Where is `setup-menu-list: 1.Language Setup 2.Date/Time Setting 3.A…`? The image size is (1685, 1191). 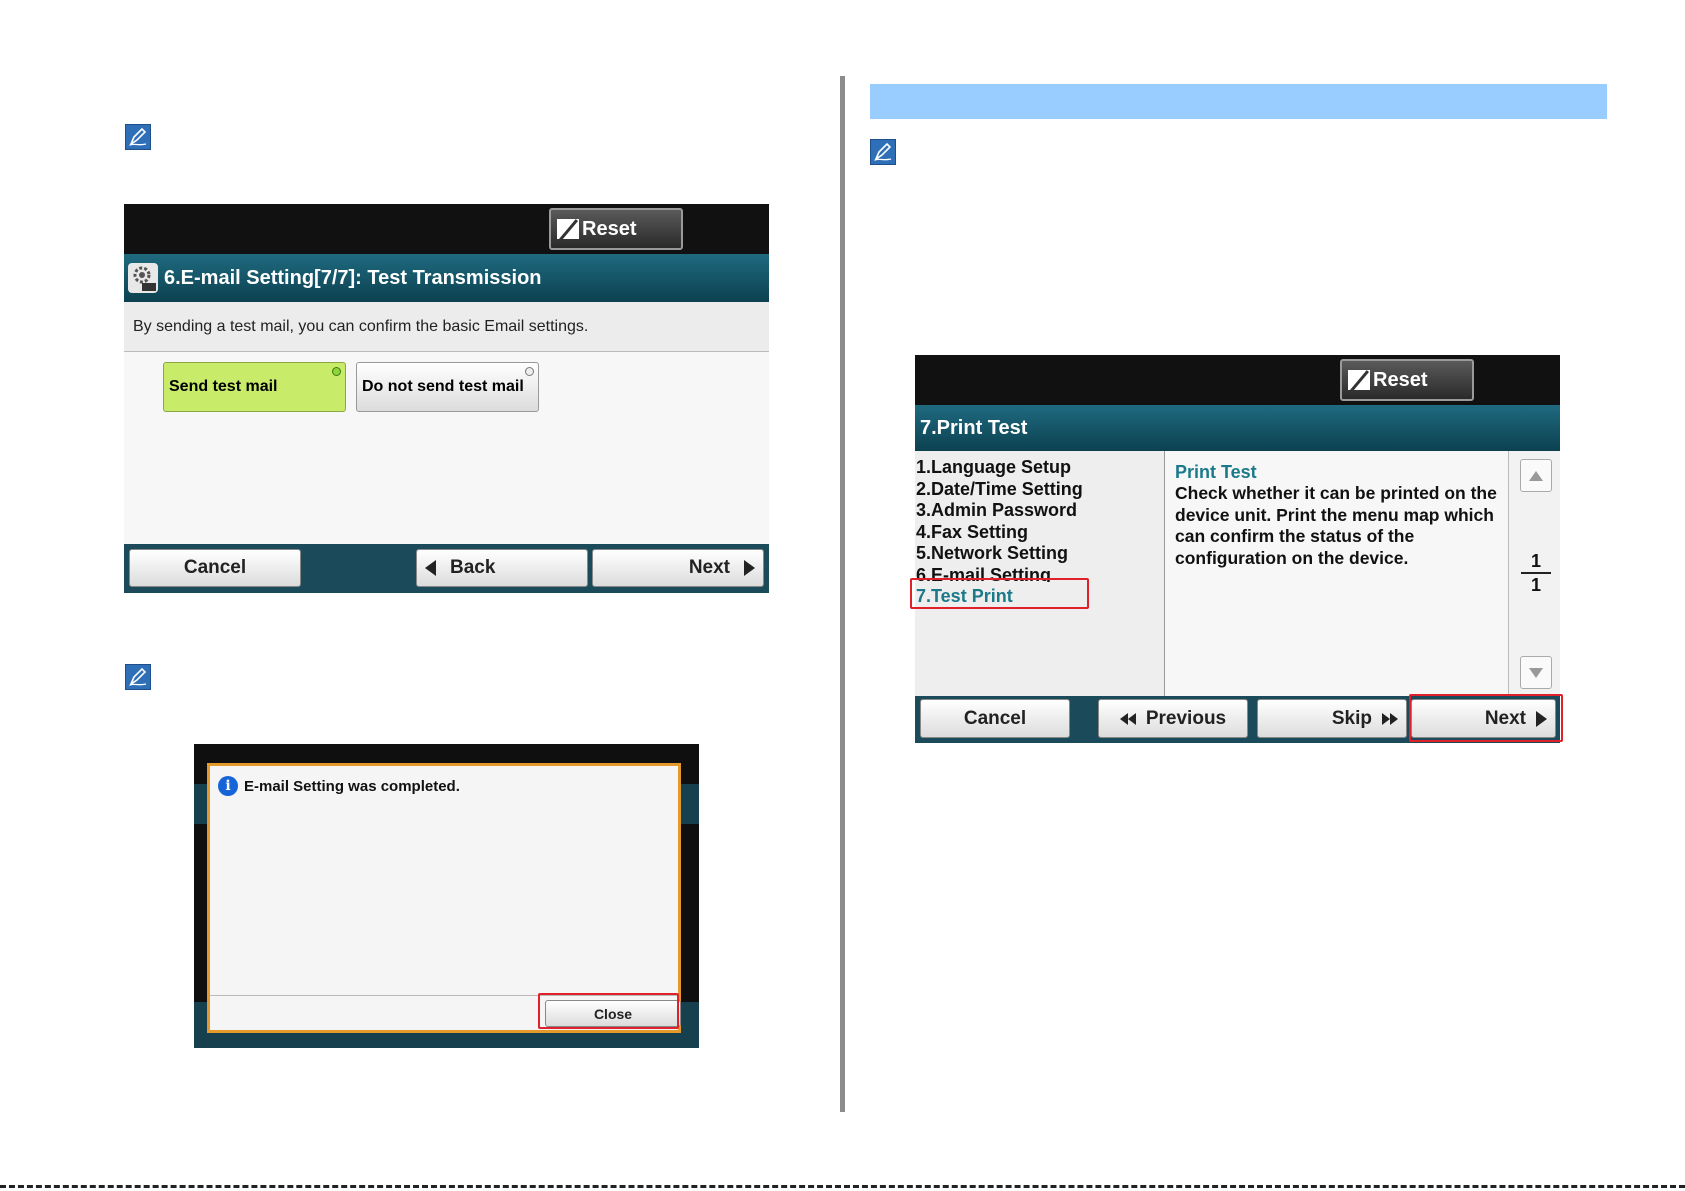
setup-menu-list: 1.Language Setup 2.Date/Time Setting 3.A… is located at coordinates (1040, 573).